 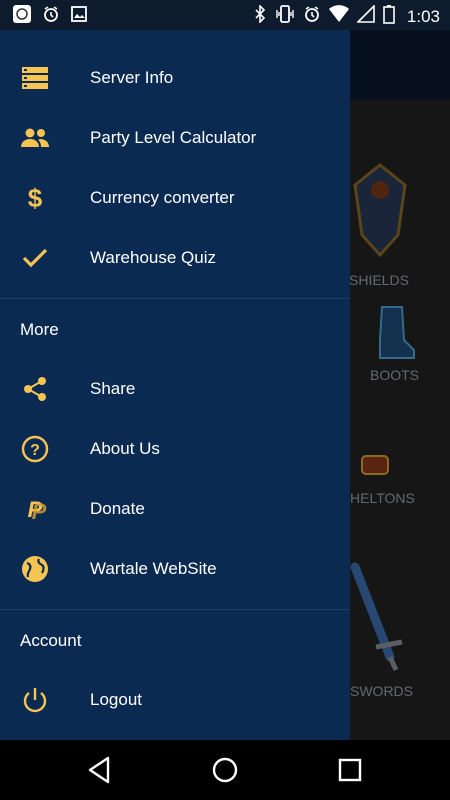 What do you see at coordinates (39, 329) in the screenshot?
I see `section-title-more: More` at bounding box center [39, 329].